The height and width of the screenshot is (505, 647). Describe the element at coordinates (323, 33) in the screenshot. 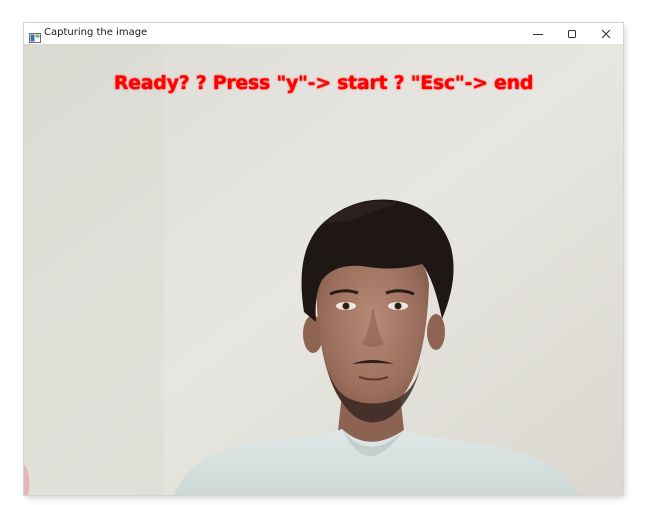

I see `title-bar: Capturing the image` at that location.